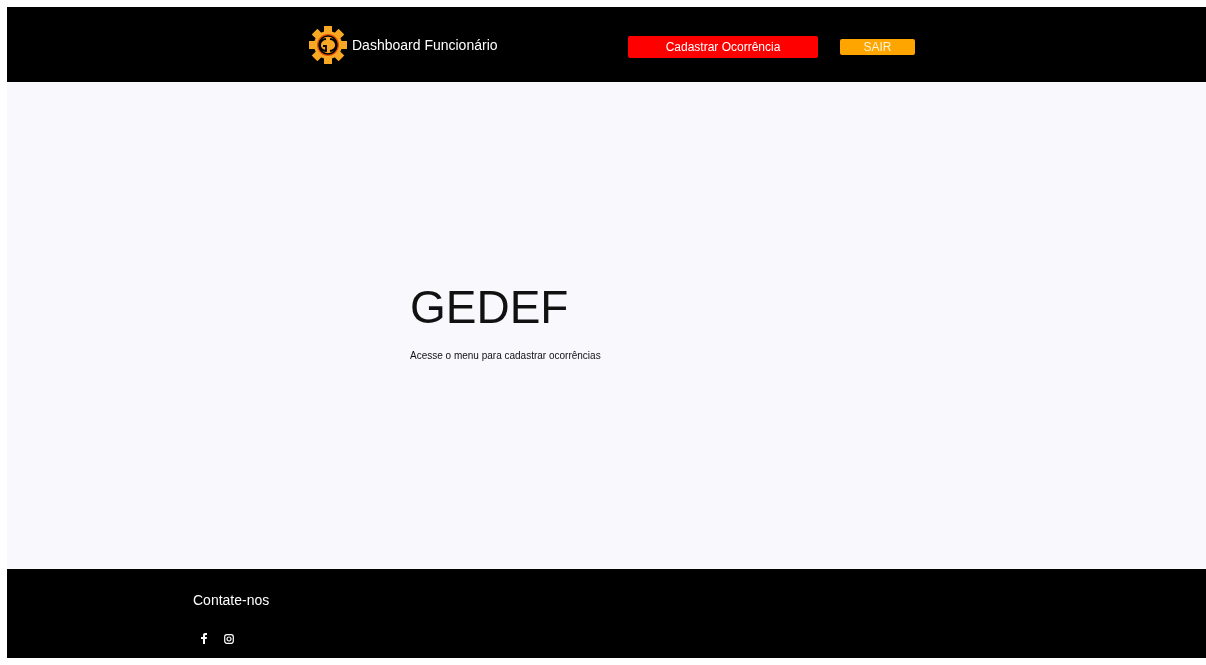 Image resolution: width=1206 pixels, height=665 pixels. Describe the element at coordinates (204, 638) in the screenshot. I see `facebook-icon` at that location.